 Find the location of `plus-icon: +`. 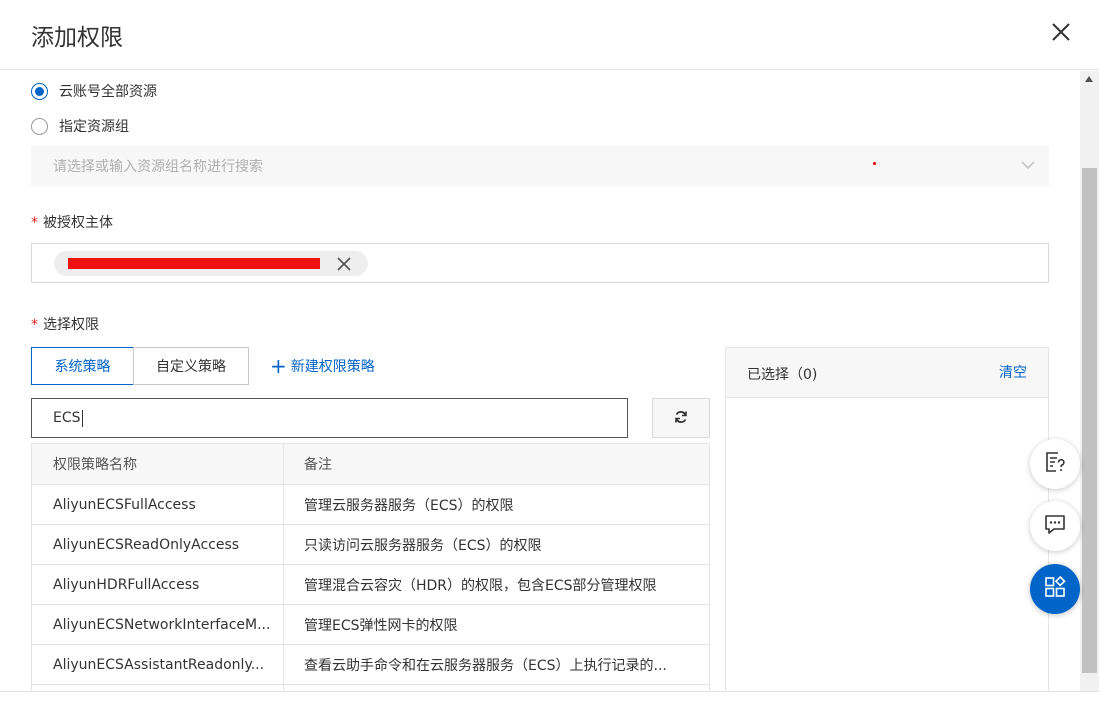

plus-icon: + is located at coordinates (278, 366).